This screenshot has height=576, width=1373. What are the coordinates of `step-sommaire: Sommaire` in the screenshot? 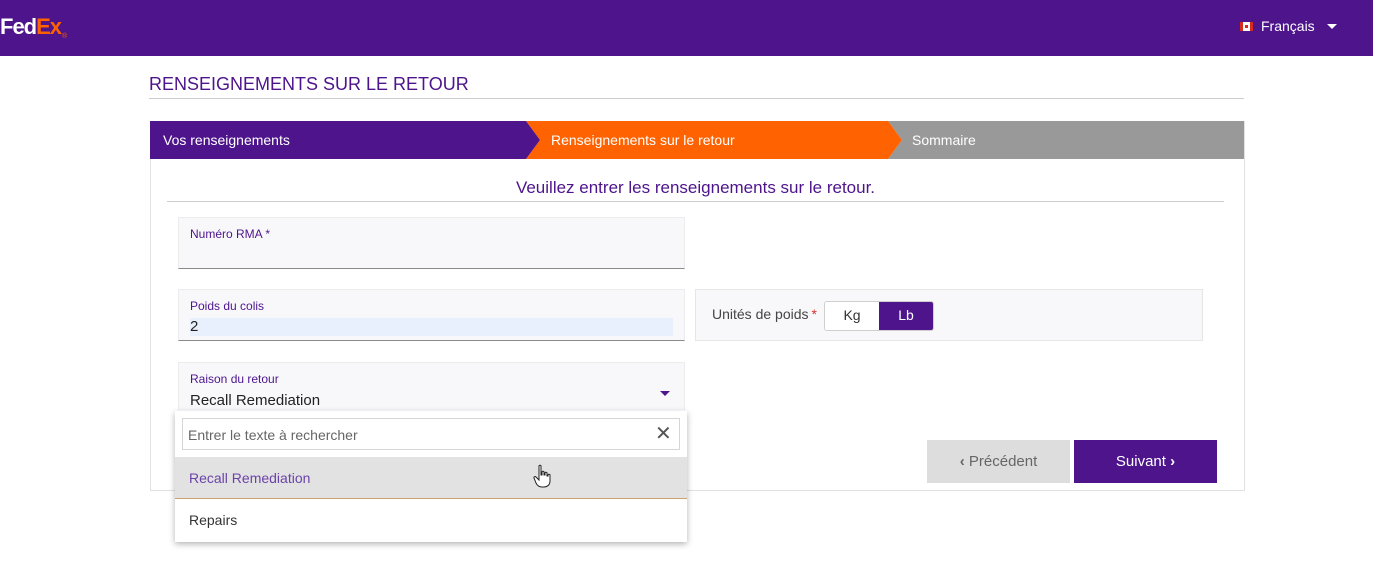 It's located at (1066, 140).